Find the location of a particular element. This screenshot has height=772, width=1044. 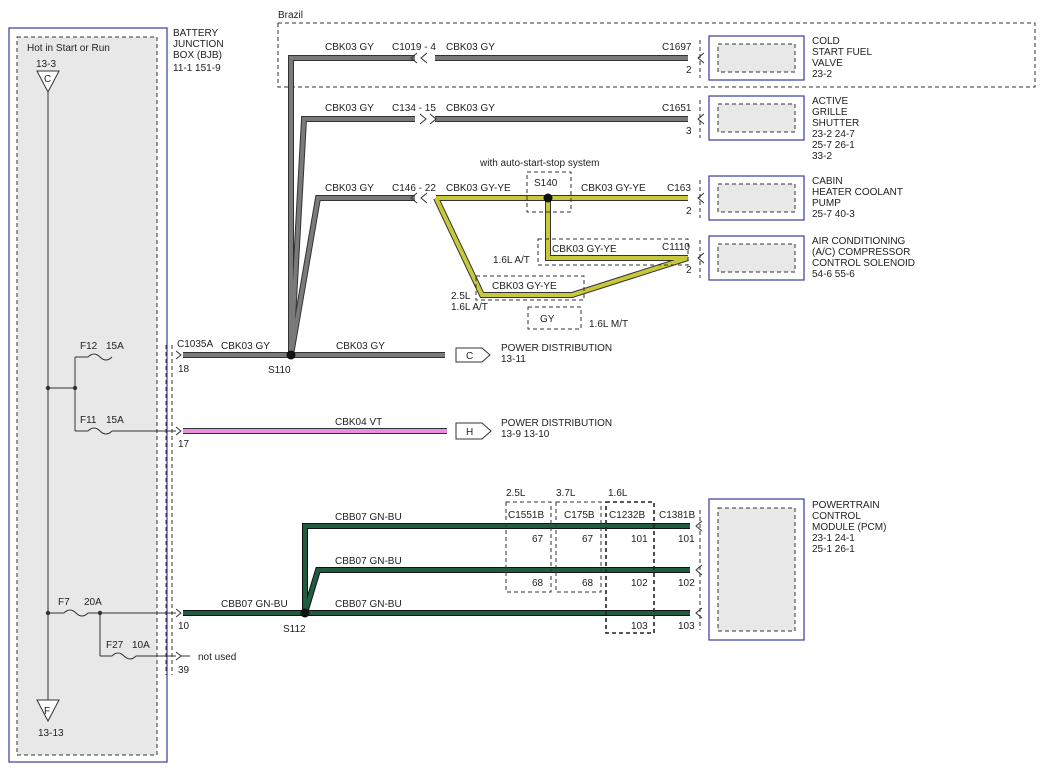

connector-c1651: C1651 is located at coordinates (677, 108).